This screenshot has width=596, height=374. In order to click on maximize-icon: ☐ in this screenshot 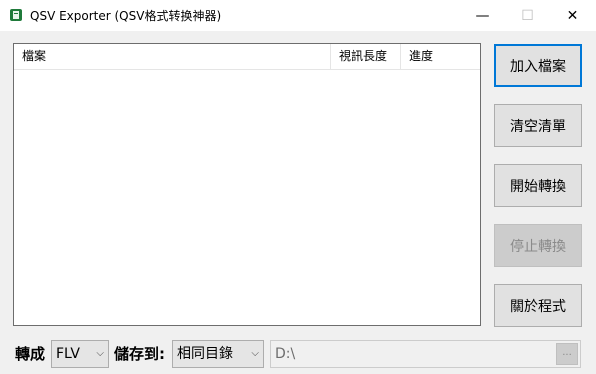, I will do `click(527, 15)`.